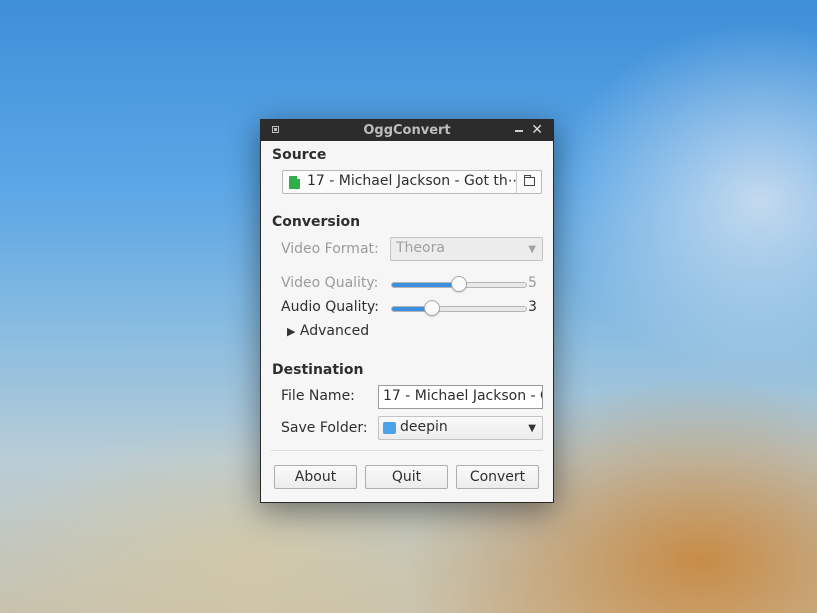  Describe the element at coordinates (330, 307) in the screenshot. I see `audio-quality-label: Audio Quality:` at that location.